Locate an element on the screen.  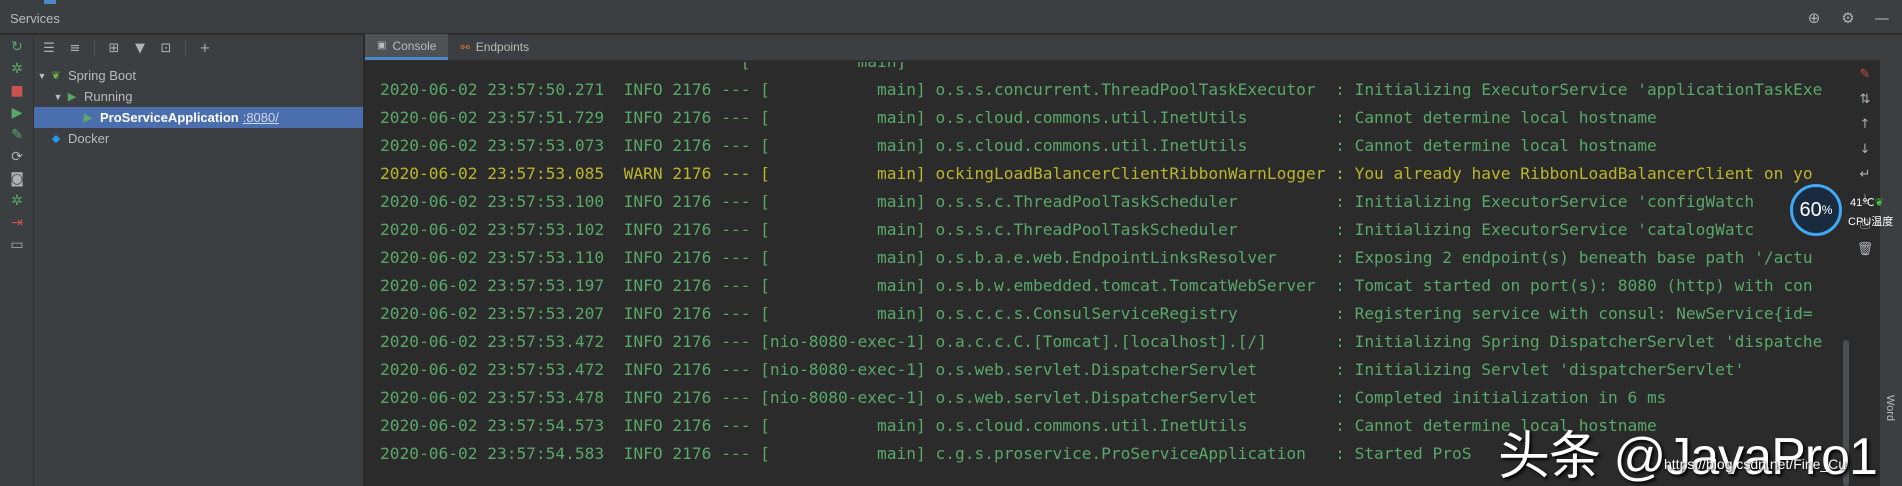
stop-icon: ■ is located at coordinates (17, 91).